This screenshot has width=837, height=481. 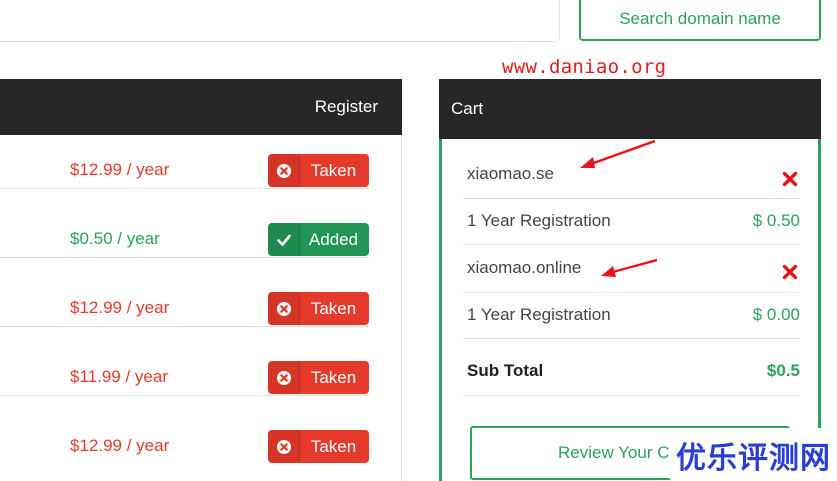 I want to click on domain-search-input, so click(x=280, y=21).